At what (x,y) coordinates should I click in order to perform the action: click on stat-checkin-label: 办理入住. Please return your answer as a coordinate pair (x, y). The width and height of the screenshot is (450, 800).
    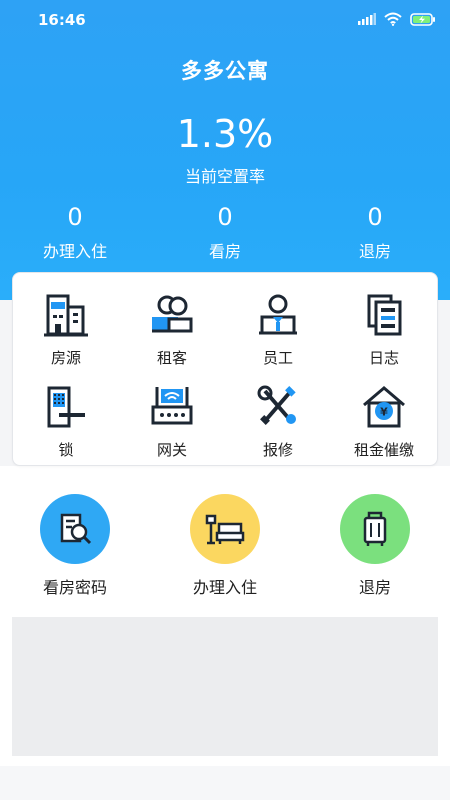
    Looking at the image, I should click on (74, 251).